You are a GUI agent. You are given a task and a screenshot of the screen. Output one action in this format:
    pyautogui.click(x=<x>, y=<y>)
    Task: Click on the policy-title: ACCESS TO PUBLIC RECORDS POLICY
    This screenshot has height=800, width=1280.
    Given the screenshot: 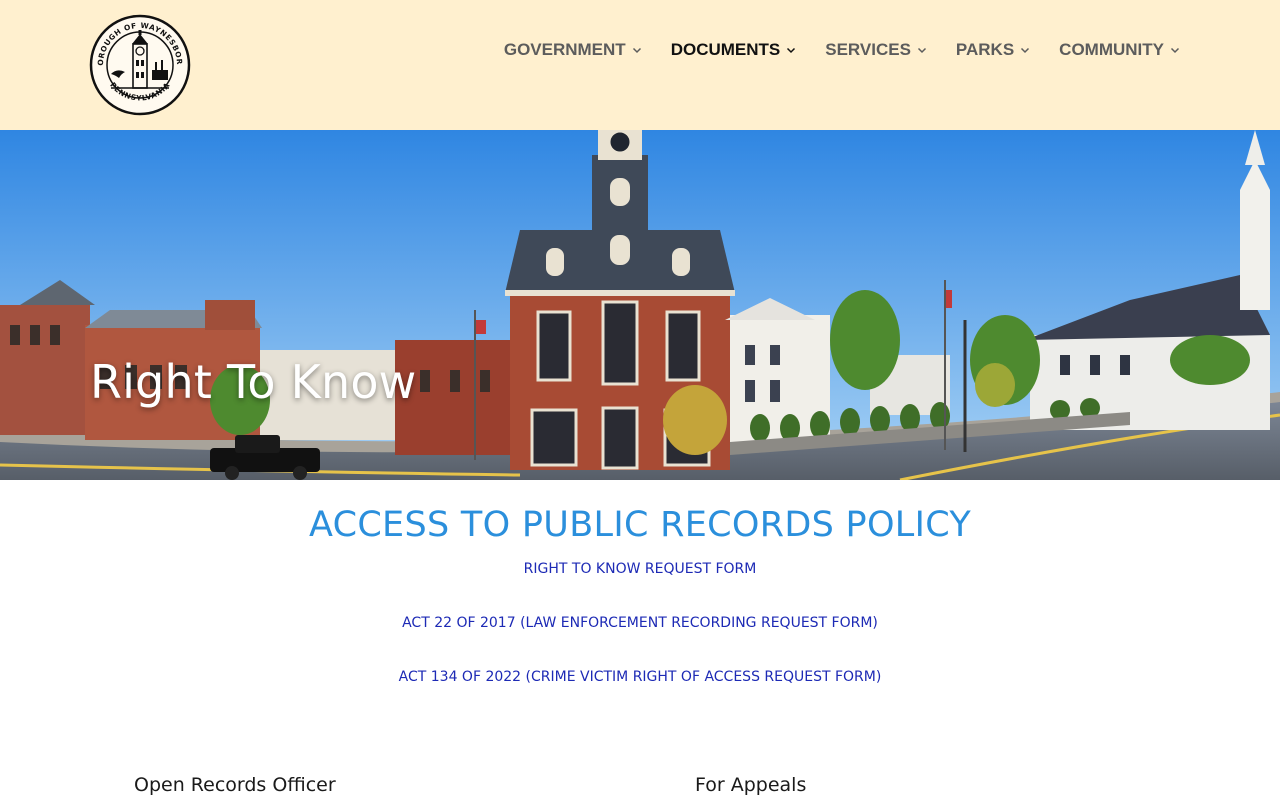 What is the action you would take?
    pyautogui.click(x=640, y=525)
    